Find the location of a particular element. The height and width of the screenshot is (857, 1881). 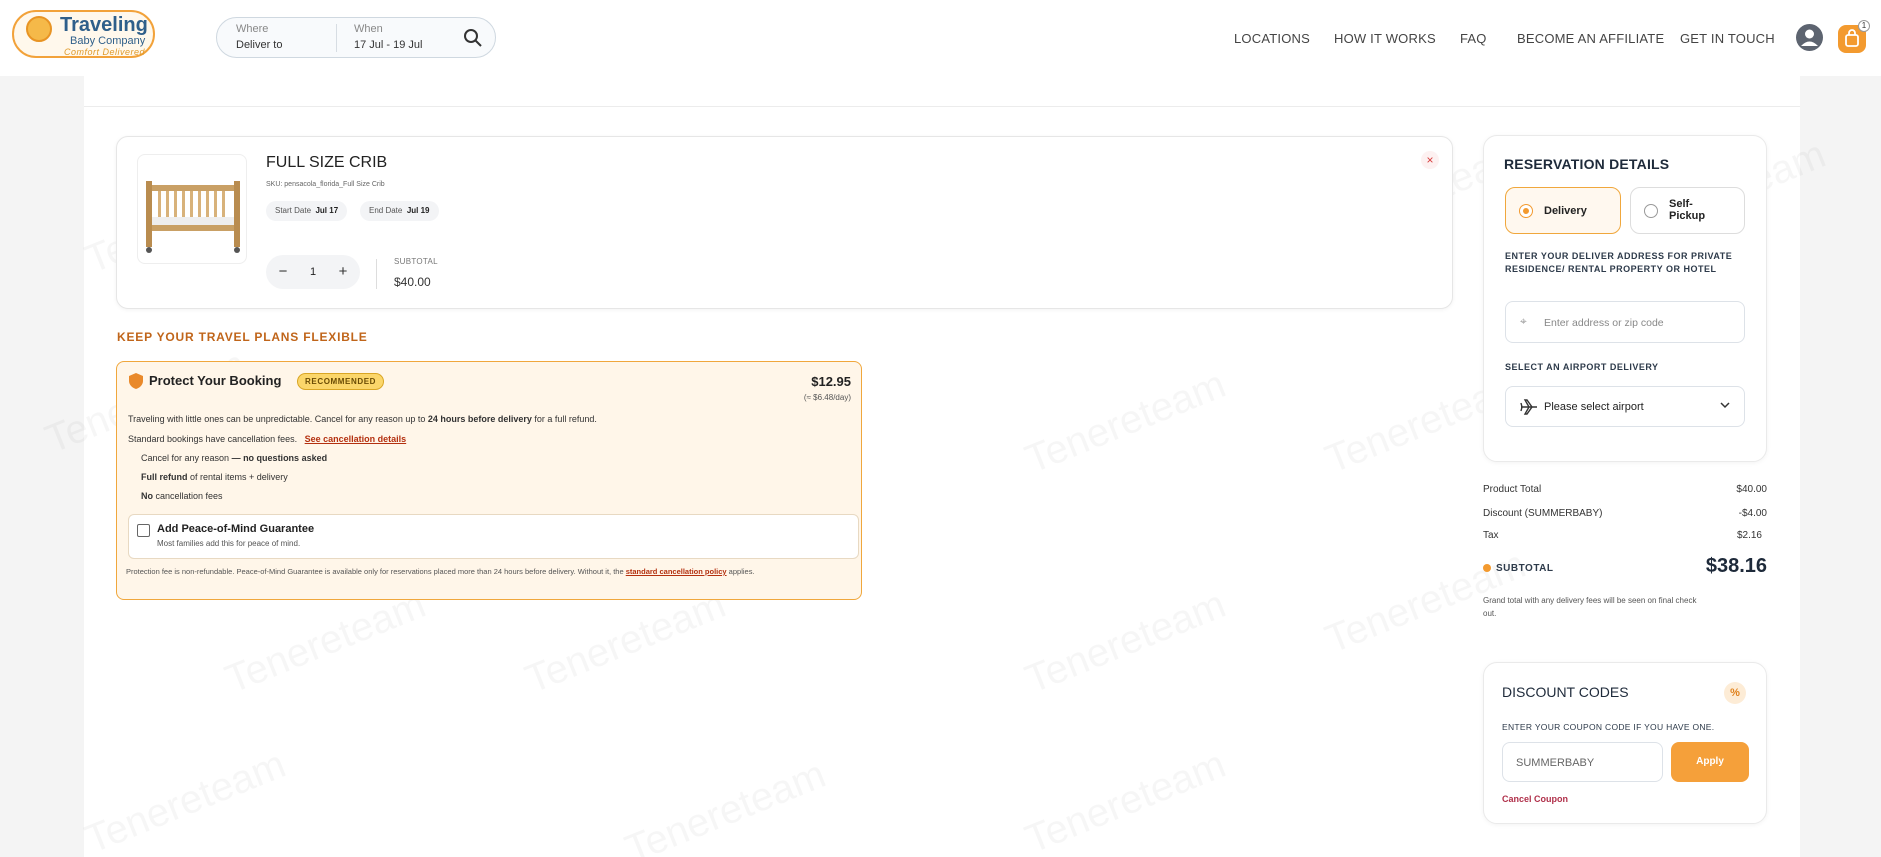

baby-face-icon is located at coordinates (39, 29).